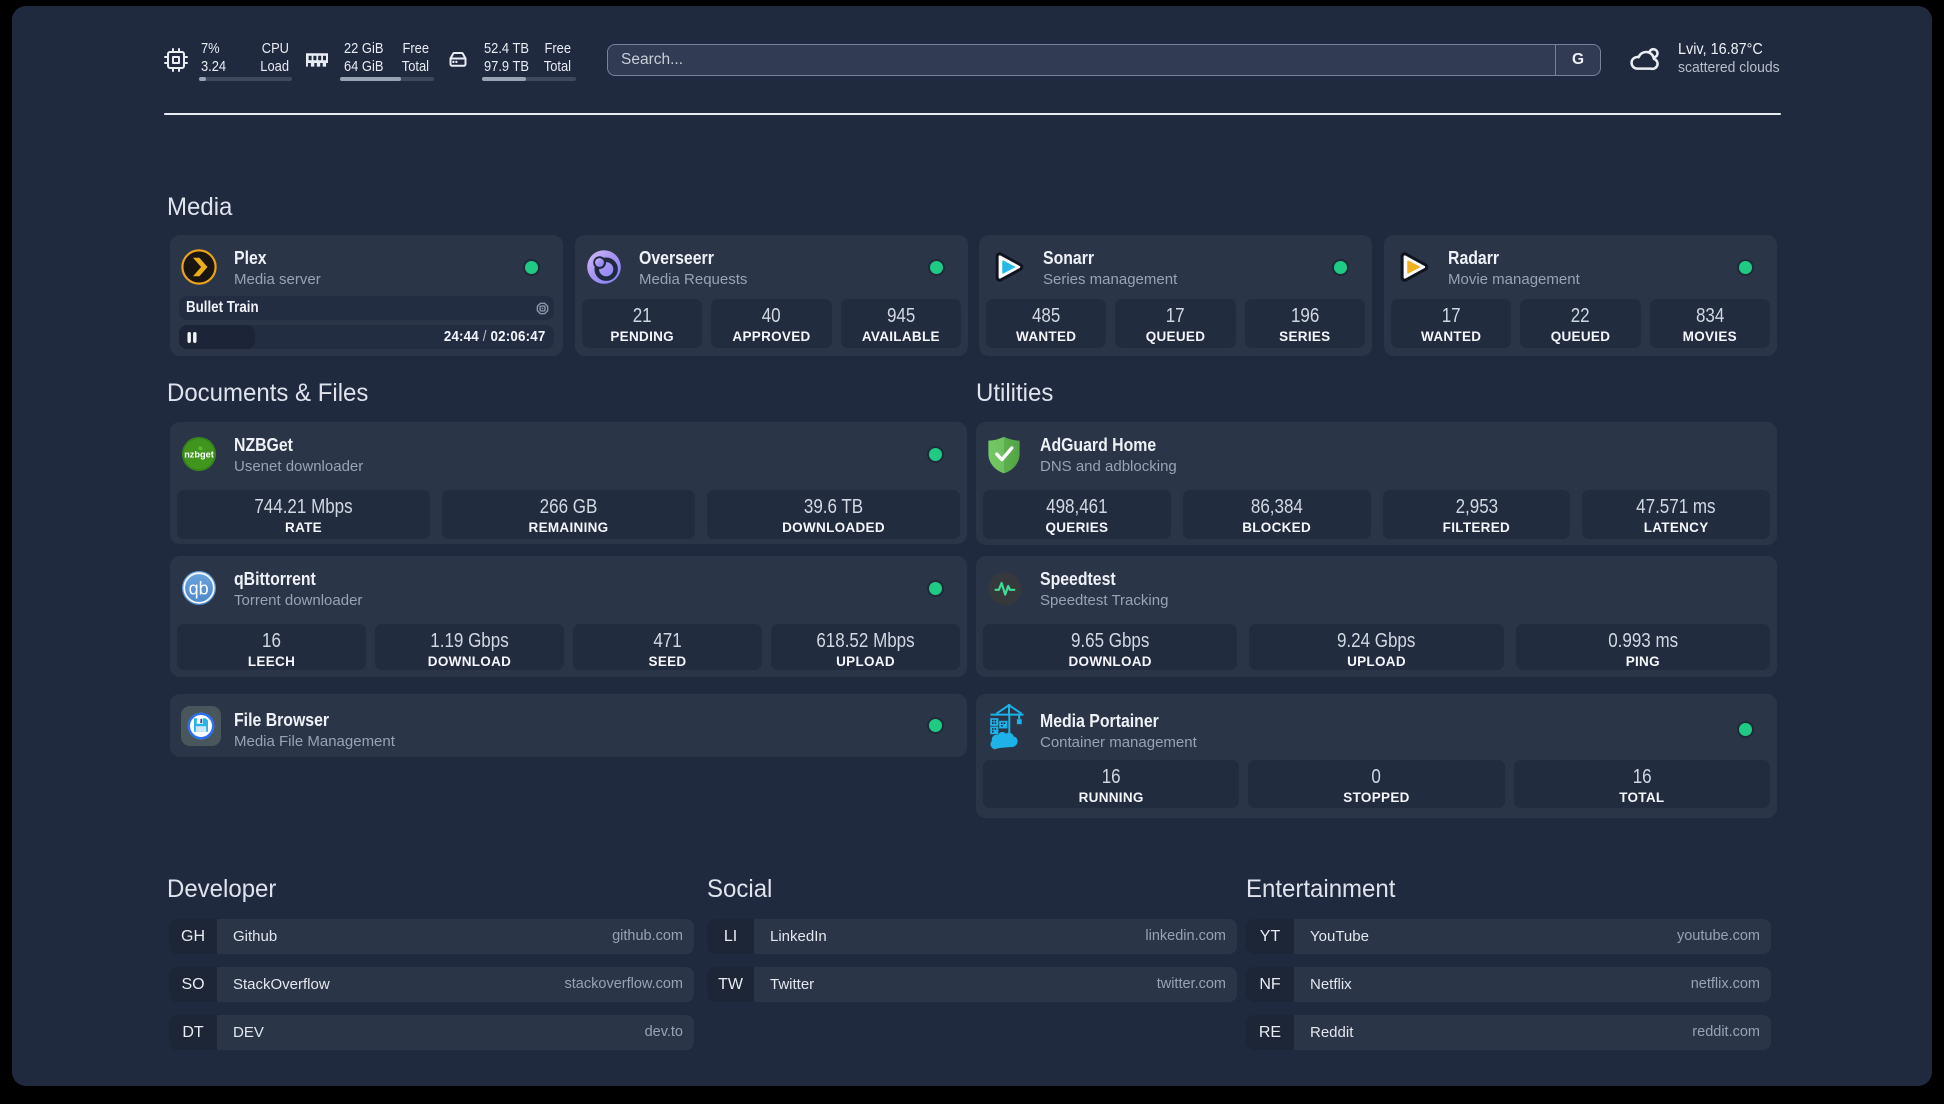 This screenshot has width=1944, height=1104. What do you see at coordinates (199, 589) in the screenshot?
I see `svg-text: qb` at bounding box center [199, 589].